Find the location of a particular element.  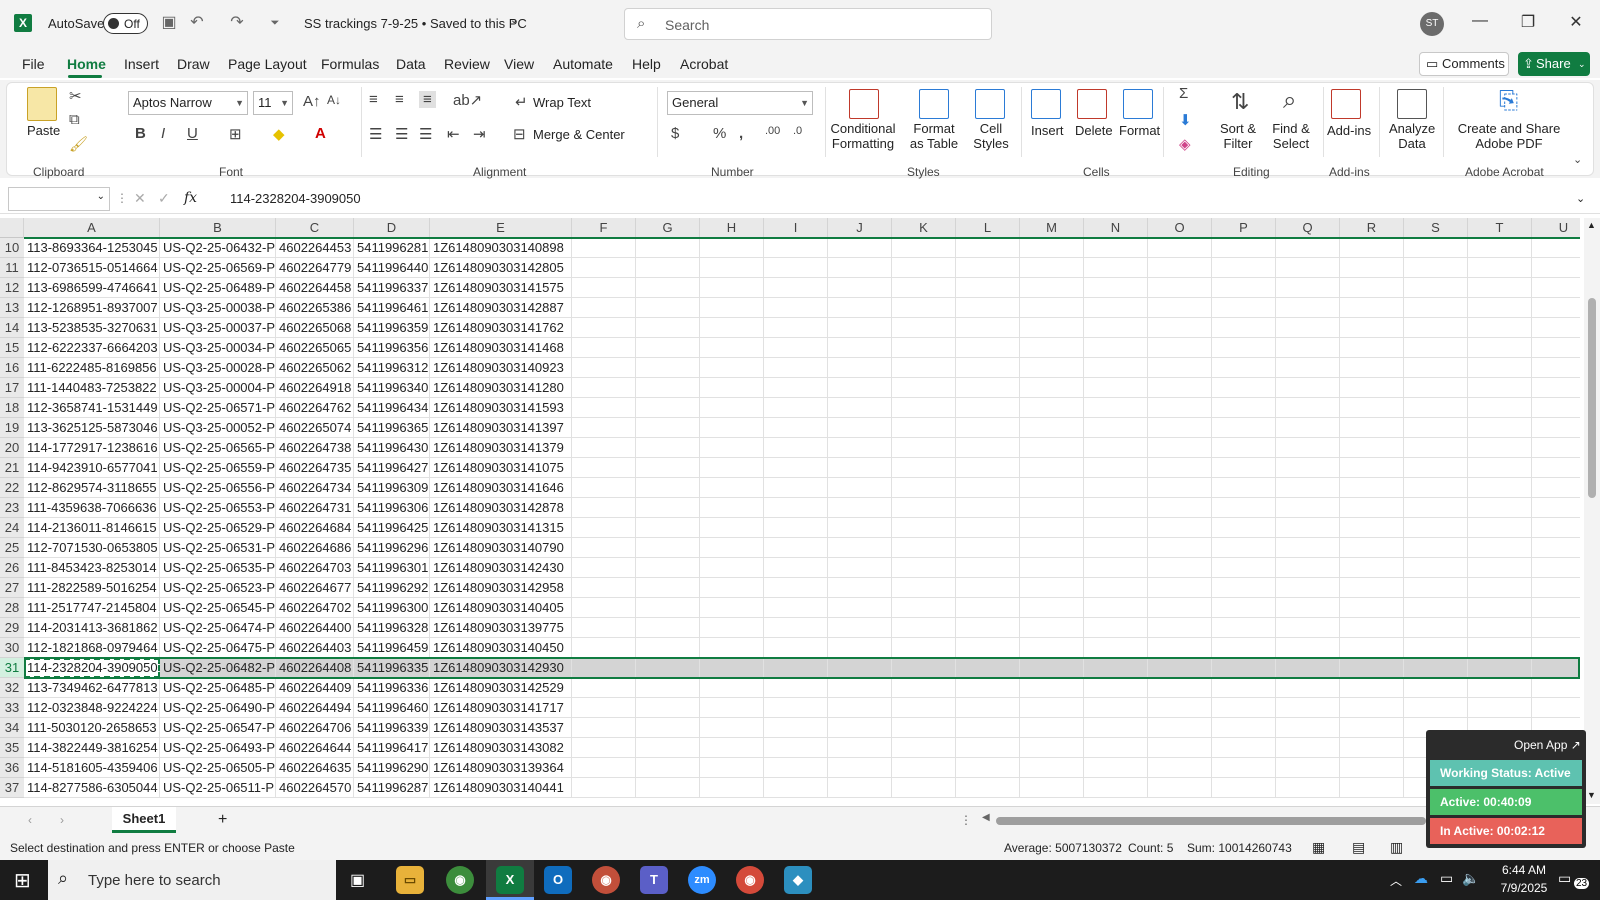

cell-h32 is located at coordinates (732, 688).